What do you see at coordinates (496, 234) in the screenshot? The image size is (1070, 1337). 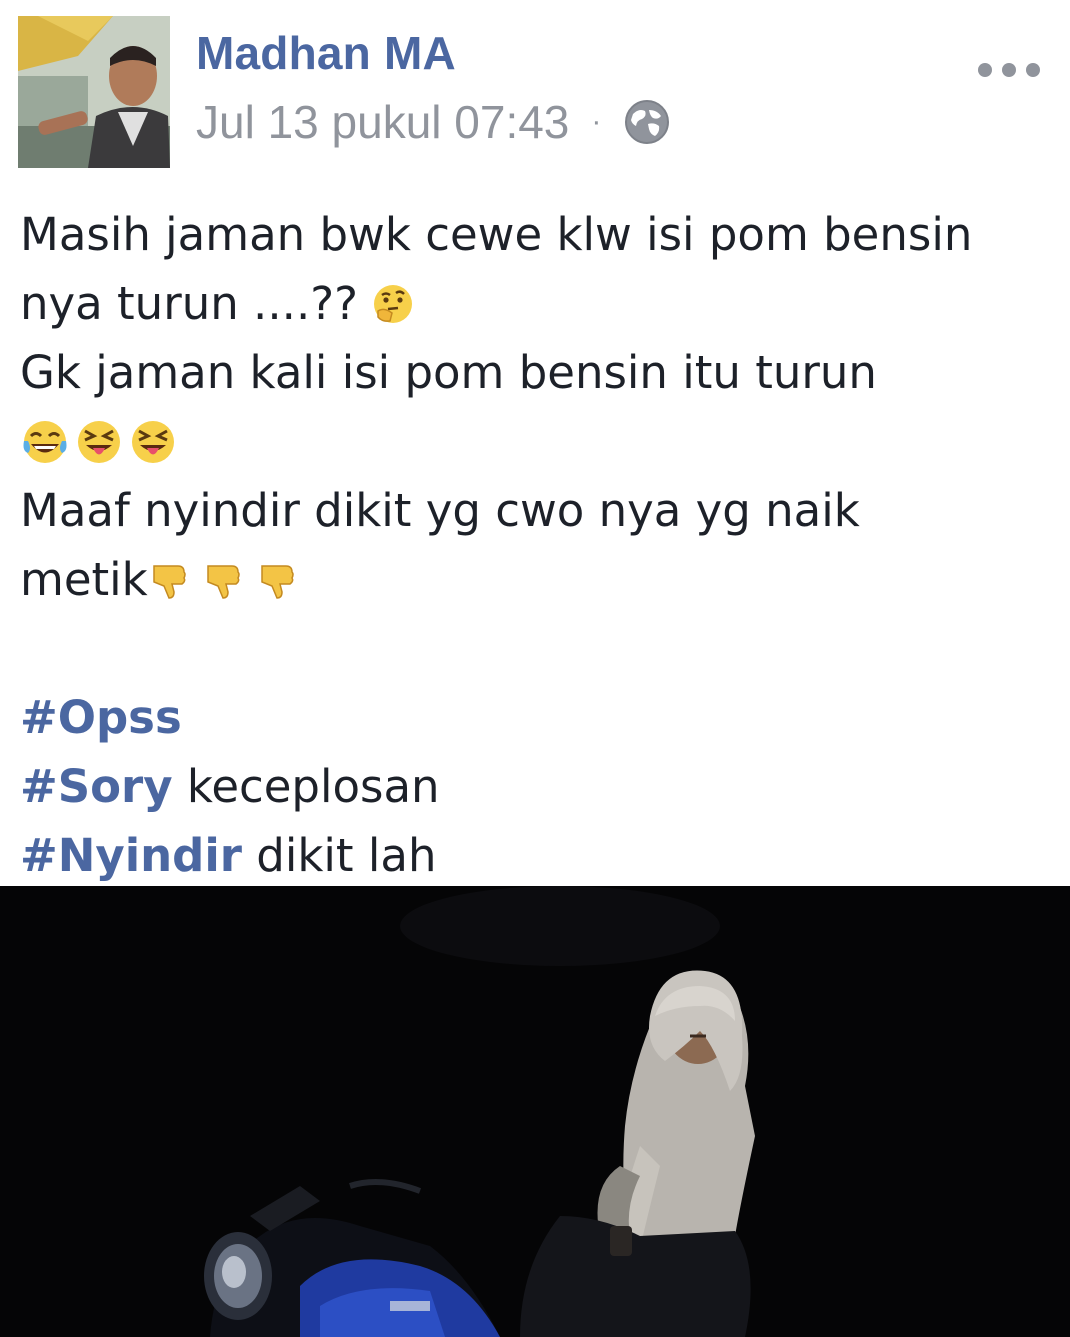 I see `post-text: Masih jaman bwk cewe klw isi pom bensin` at bounding box center [496, 234].